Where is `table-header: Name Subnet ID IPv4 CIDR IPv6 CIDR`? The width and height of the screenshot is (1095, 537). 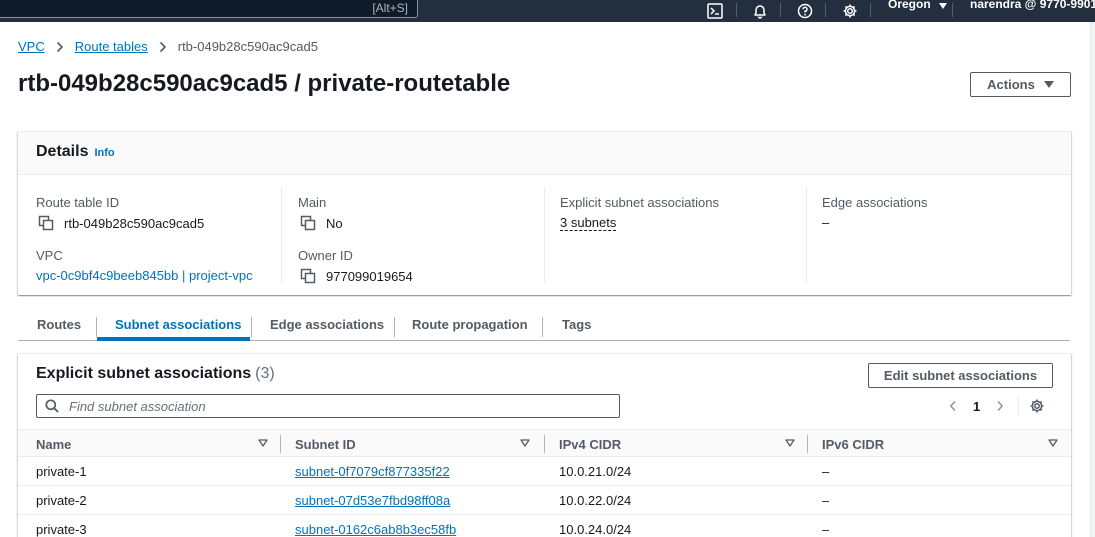 table-header: Name Subnet ID IPv4 CIDR IPv6 CIDR is located at coordinates (544, 443).